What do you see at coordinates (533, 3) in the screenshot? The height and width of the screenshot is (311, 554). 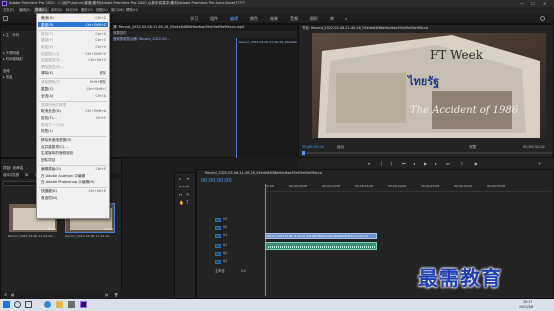 I see `maximize-button: ☐` at bounding box center [533, 3].